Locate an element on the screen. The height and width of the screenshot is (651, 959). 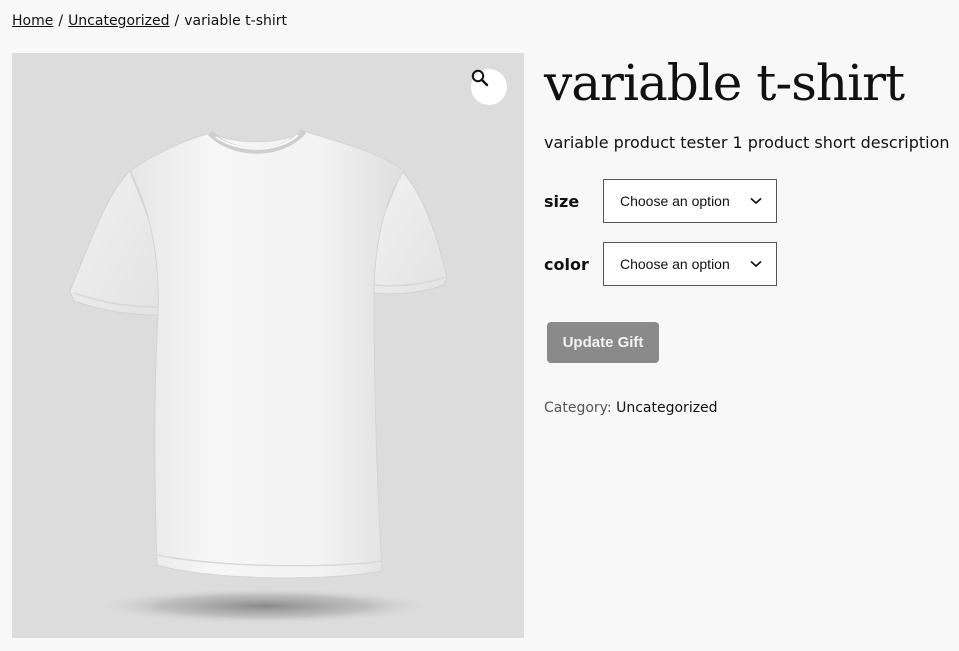
variation-row-size: size Choose an option is located at coordinates (660, 201).